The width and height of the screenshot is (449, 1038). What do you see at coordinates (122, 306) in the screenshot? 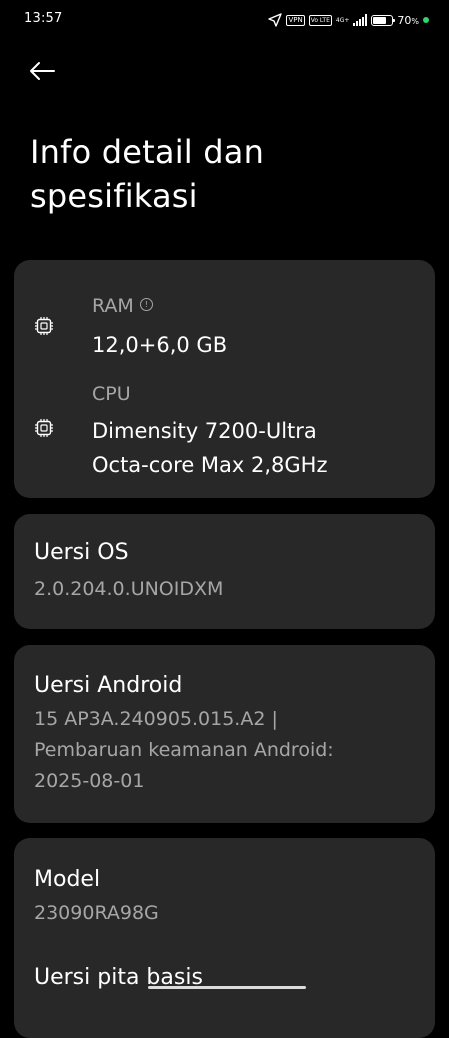
I see `ram-label: RAM!` at bounding box center [122, 306].